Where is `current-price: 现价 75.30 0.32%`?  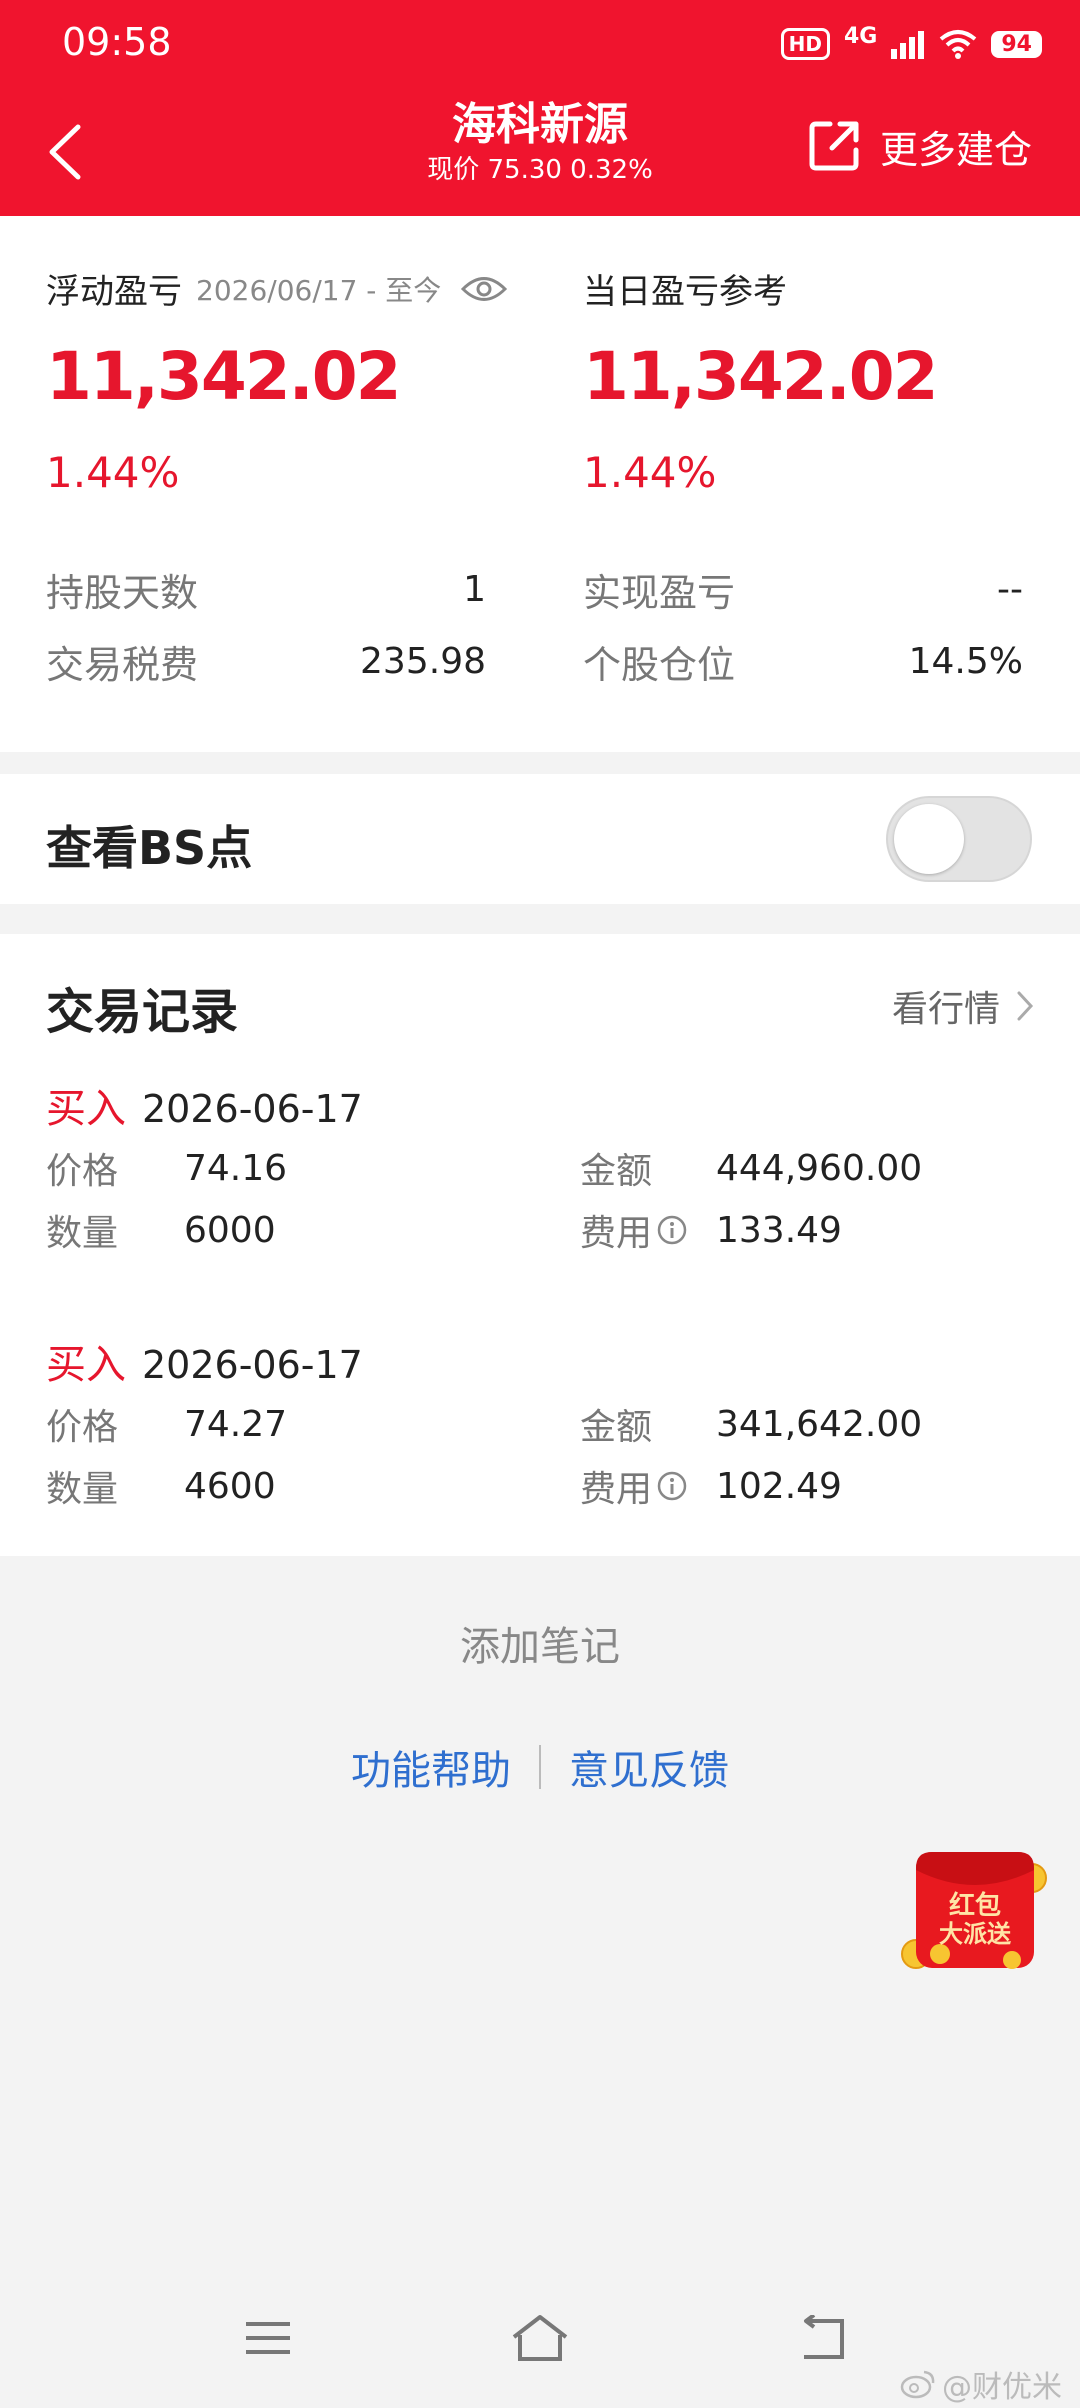
current-price: 现价 75.30 0.32% is located at coordinates (540, 170).